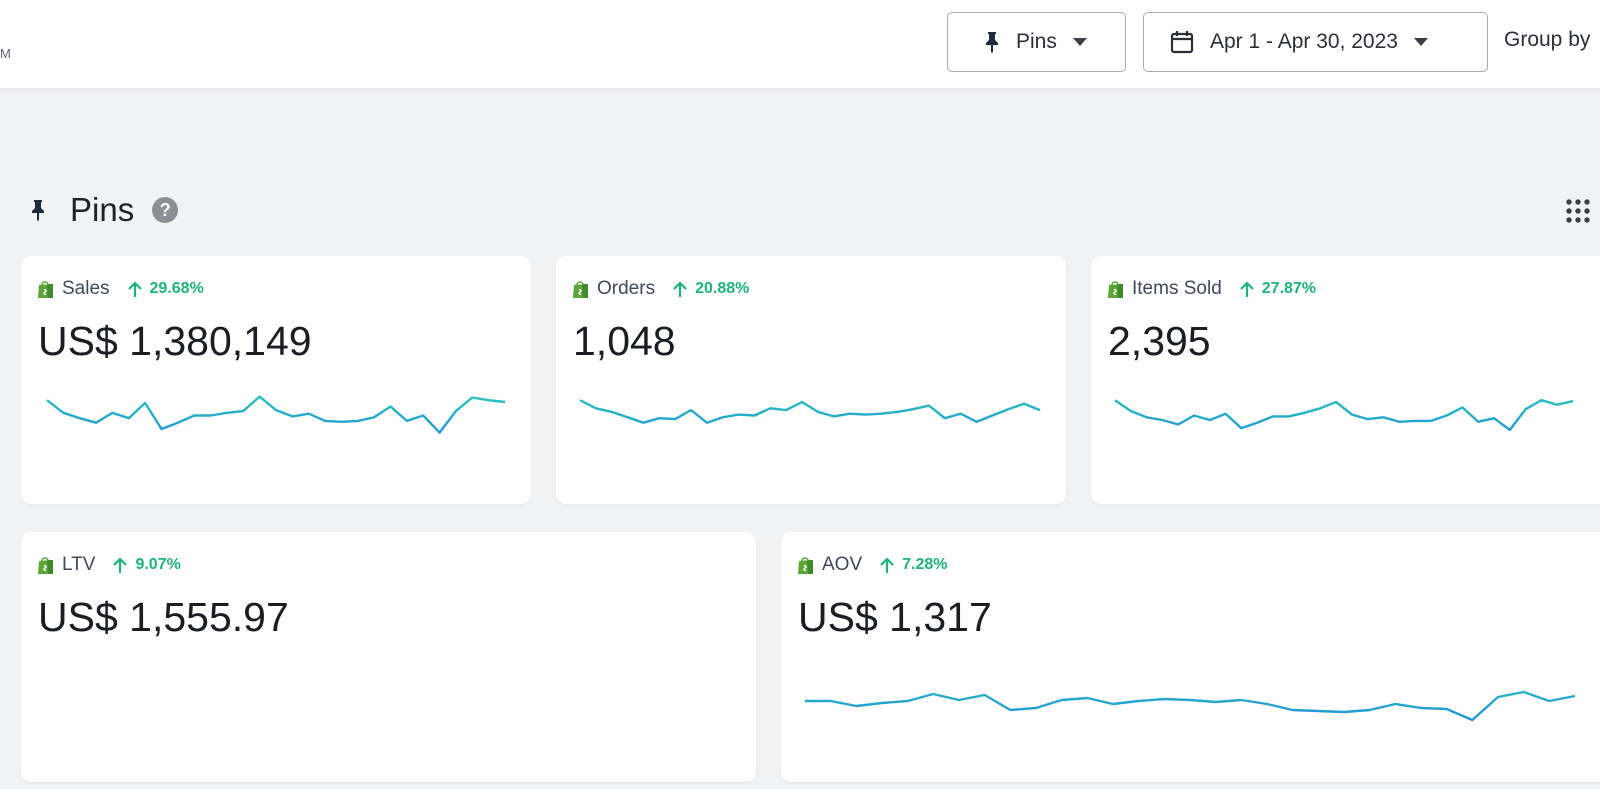 The width and height of the screenshot is (1600, 789). I want to click on shopify-bag-icon, so click(45, 565).